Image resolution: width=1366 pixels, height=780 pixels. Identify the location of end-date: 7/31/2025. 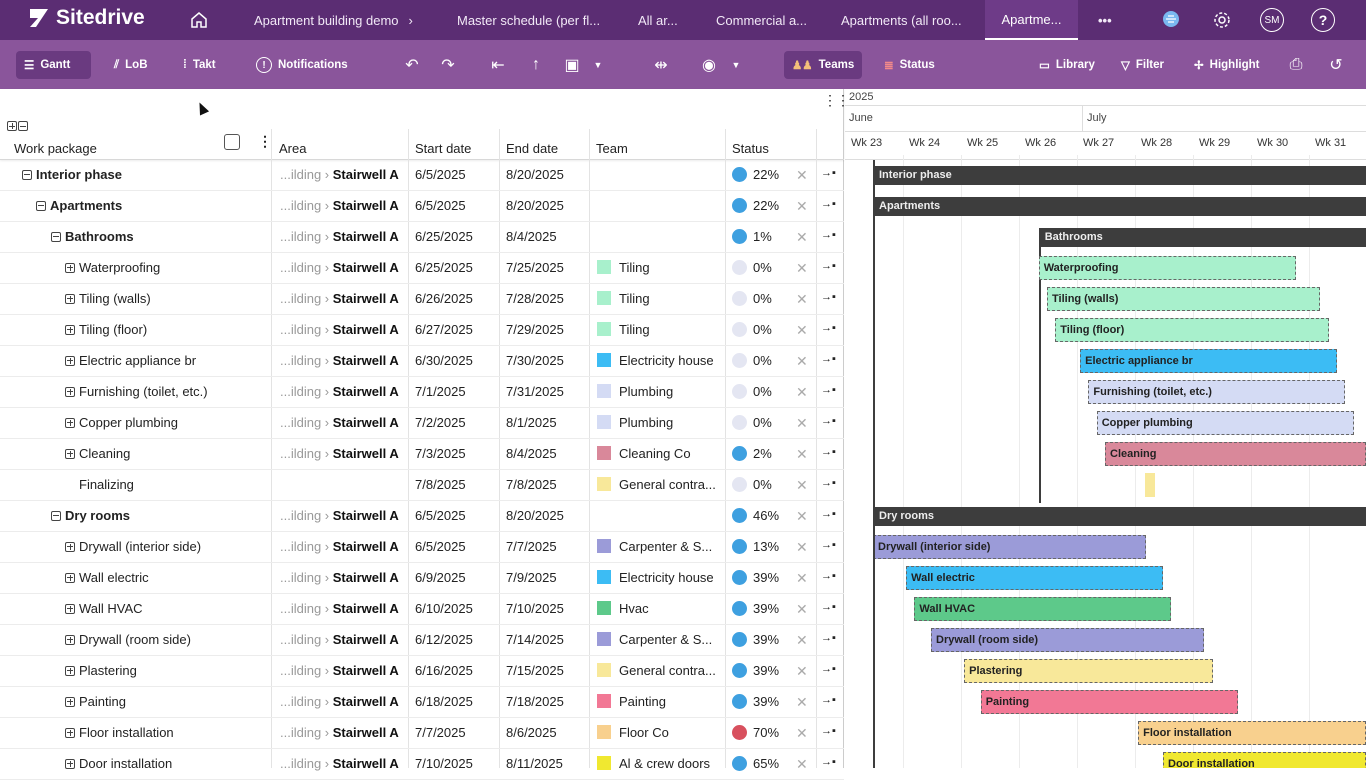
(535, 391).